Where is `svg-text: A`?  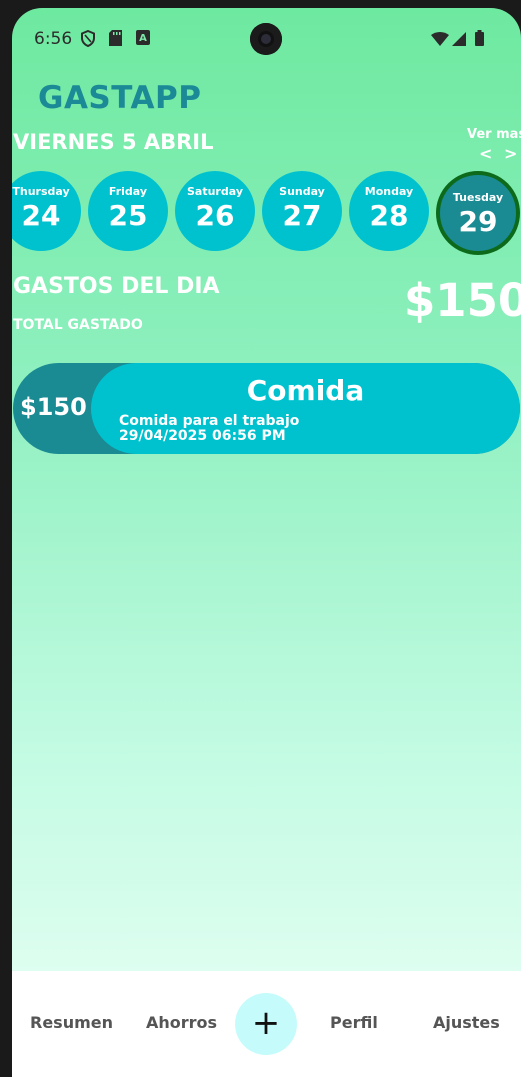 svg-text: A is located at coordinates (143, 38).